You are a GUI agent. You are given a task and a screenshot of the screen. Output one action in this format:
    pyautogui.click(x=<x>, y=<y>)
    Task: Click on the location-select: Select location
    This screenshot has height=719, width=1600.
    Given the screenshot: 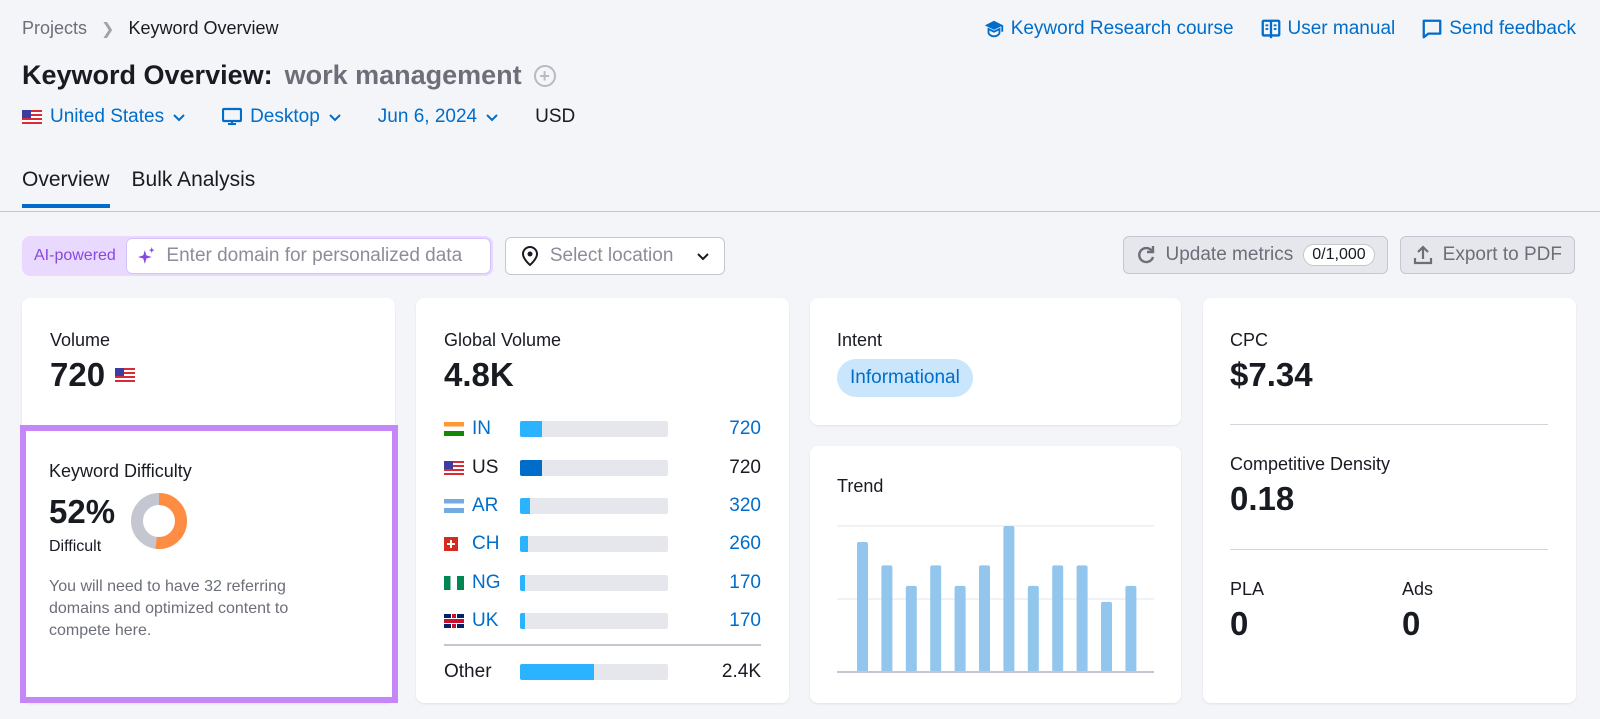 What is the action you would take?
    pyautogui.click(x=614, y=256)
    